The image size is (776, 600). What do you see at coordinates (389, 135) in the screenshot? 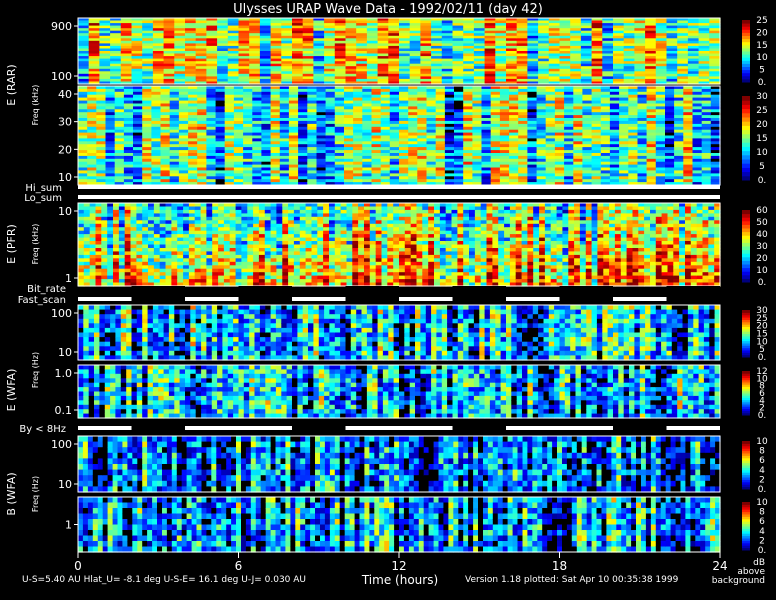
I see `panel-rar-low: 40302010` at bounding box center [389, 135].